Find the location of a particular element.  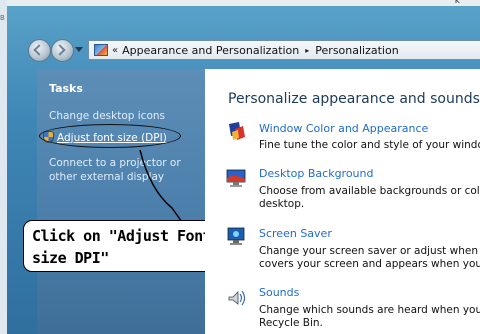

sounds-icon is located at coordinates (237, 296).